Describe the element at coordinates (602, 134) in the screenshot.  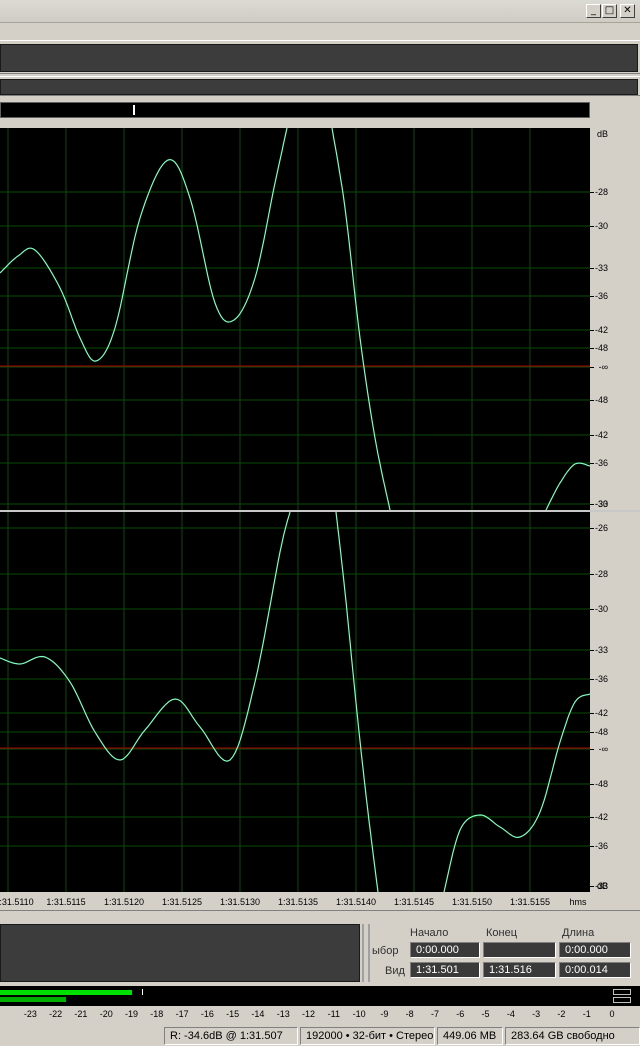
I see `db-unit-label: dB` at that location.